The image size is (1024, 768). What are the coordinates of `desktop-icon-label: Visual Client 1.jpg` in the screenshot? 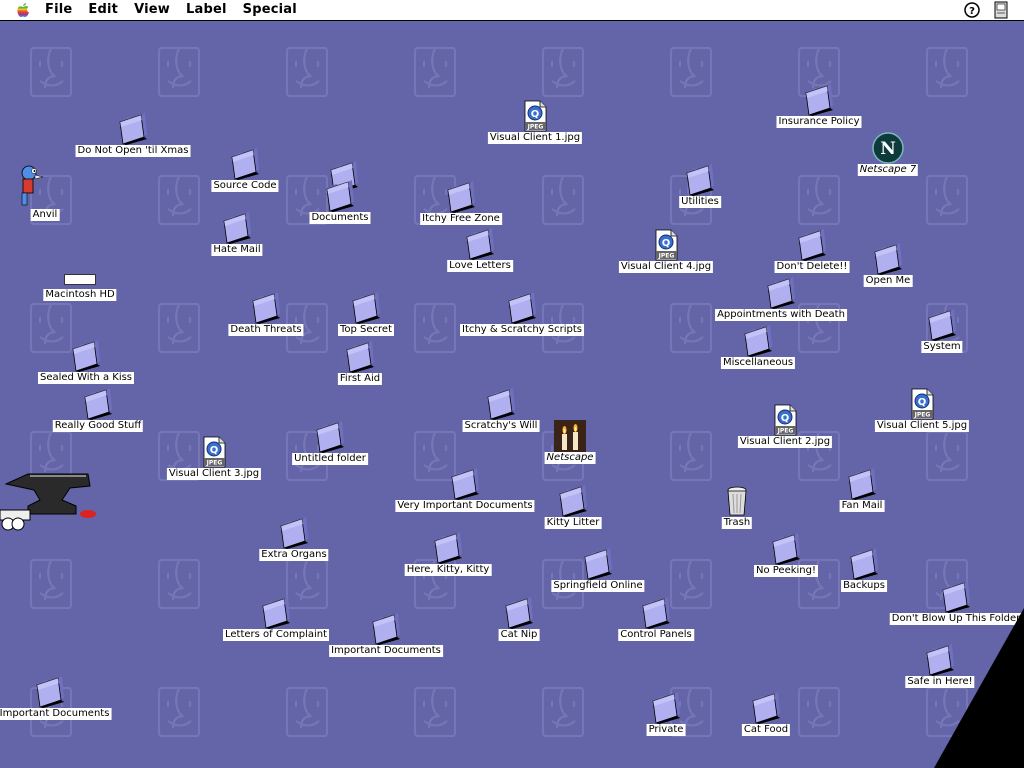 It's located at (535, 138).